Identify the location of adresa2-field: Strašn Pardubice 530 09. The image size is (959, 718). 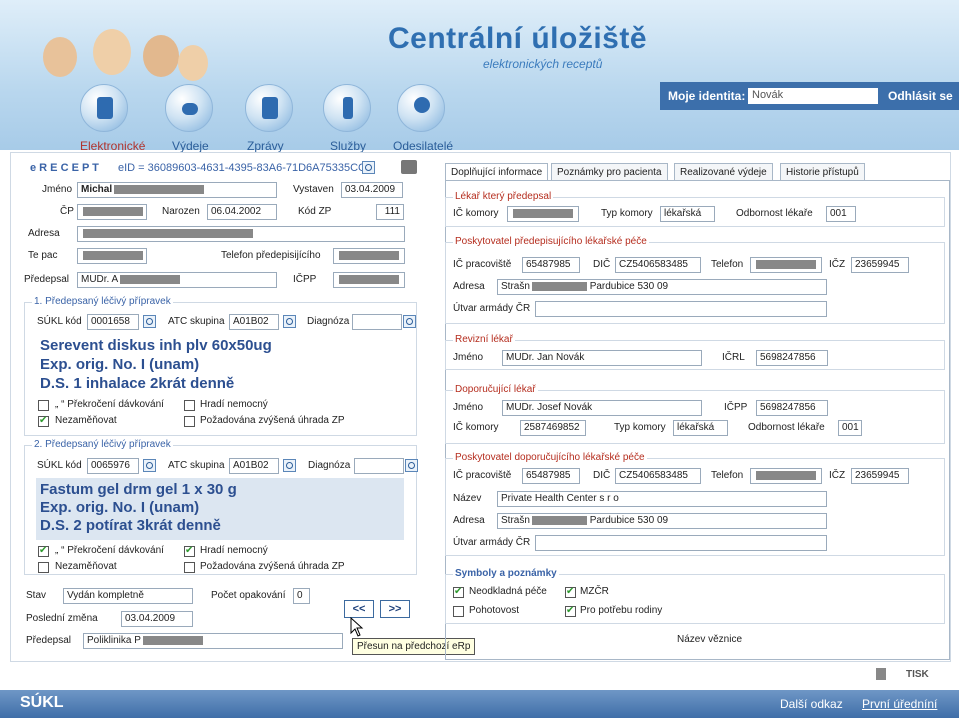
(662, 521).